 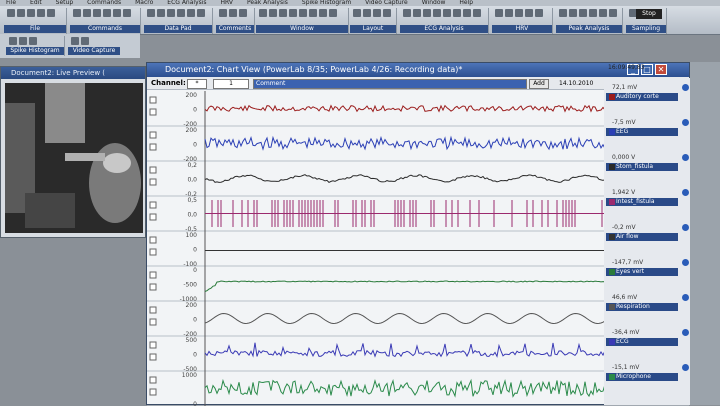 I want to click on stop-button: Stop, so click(x=649, y=14).